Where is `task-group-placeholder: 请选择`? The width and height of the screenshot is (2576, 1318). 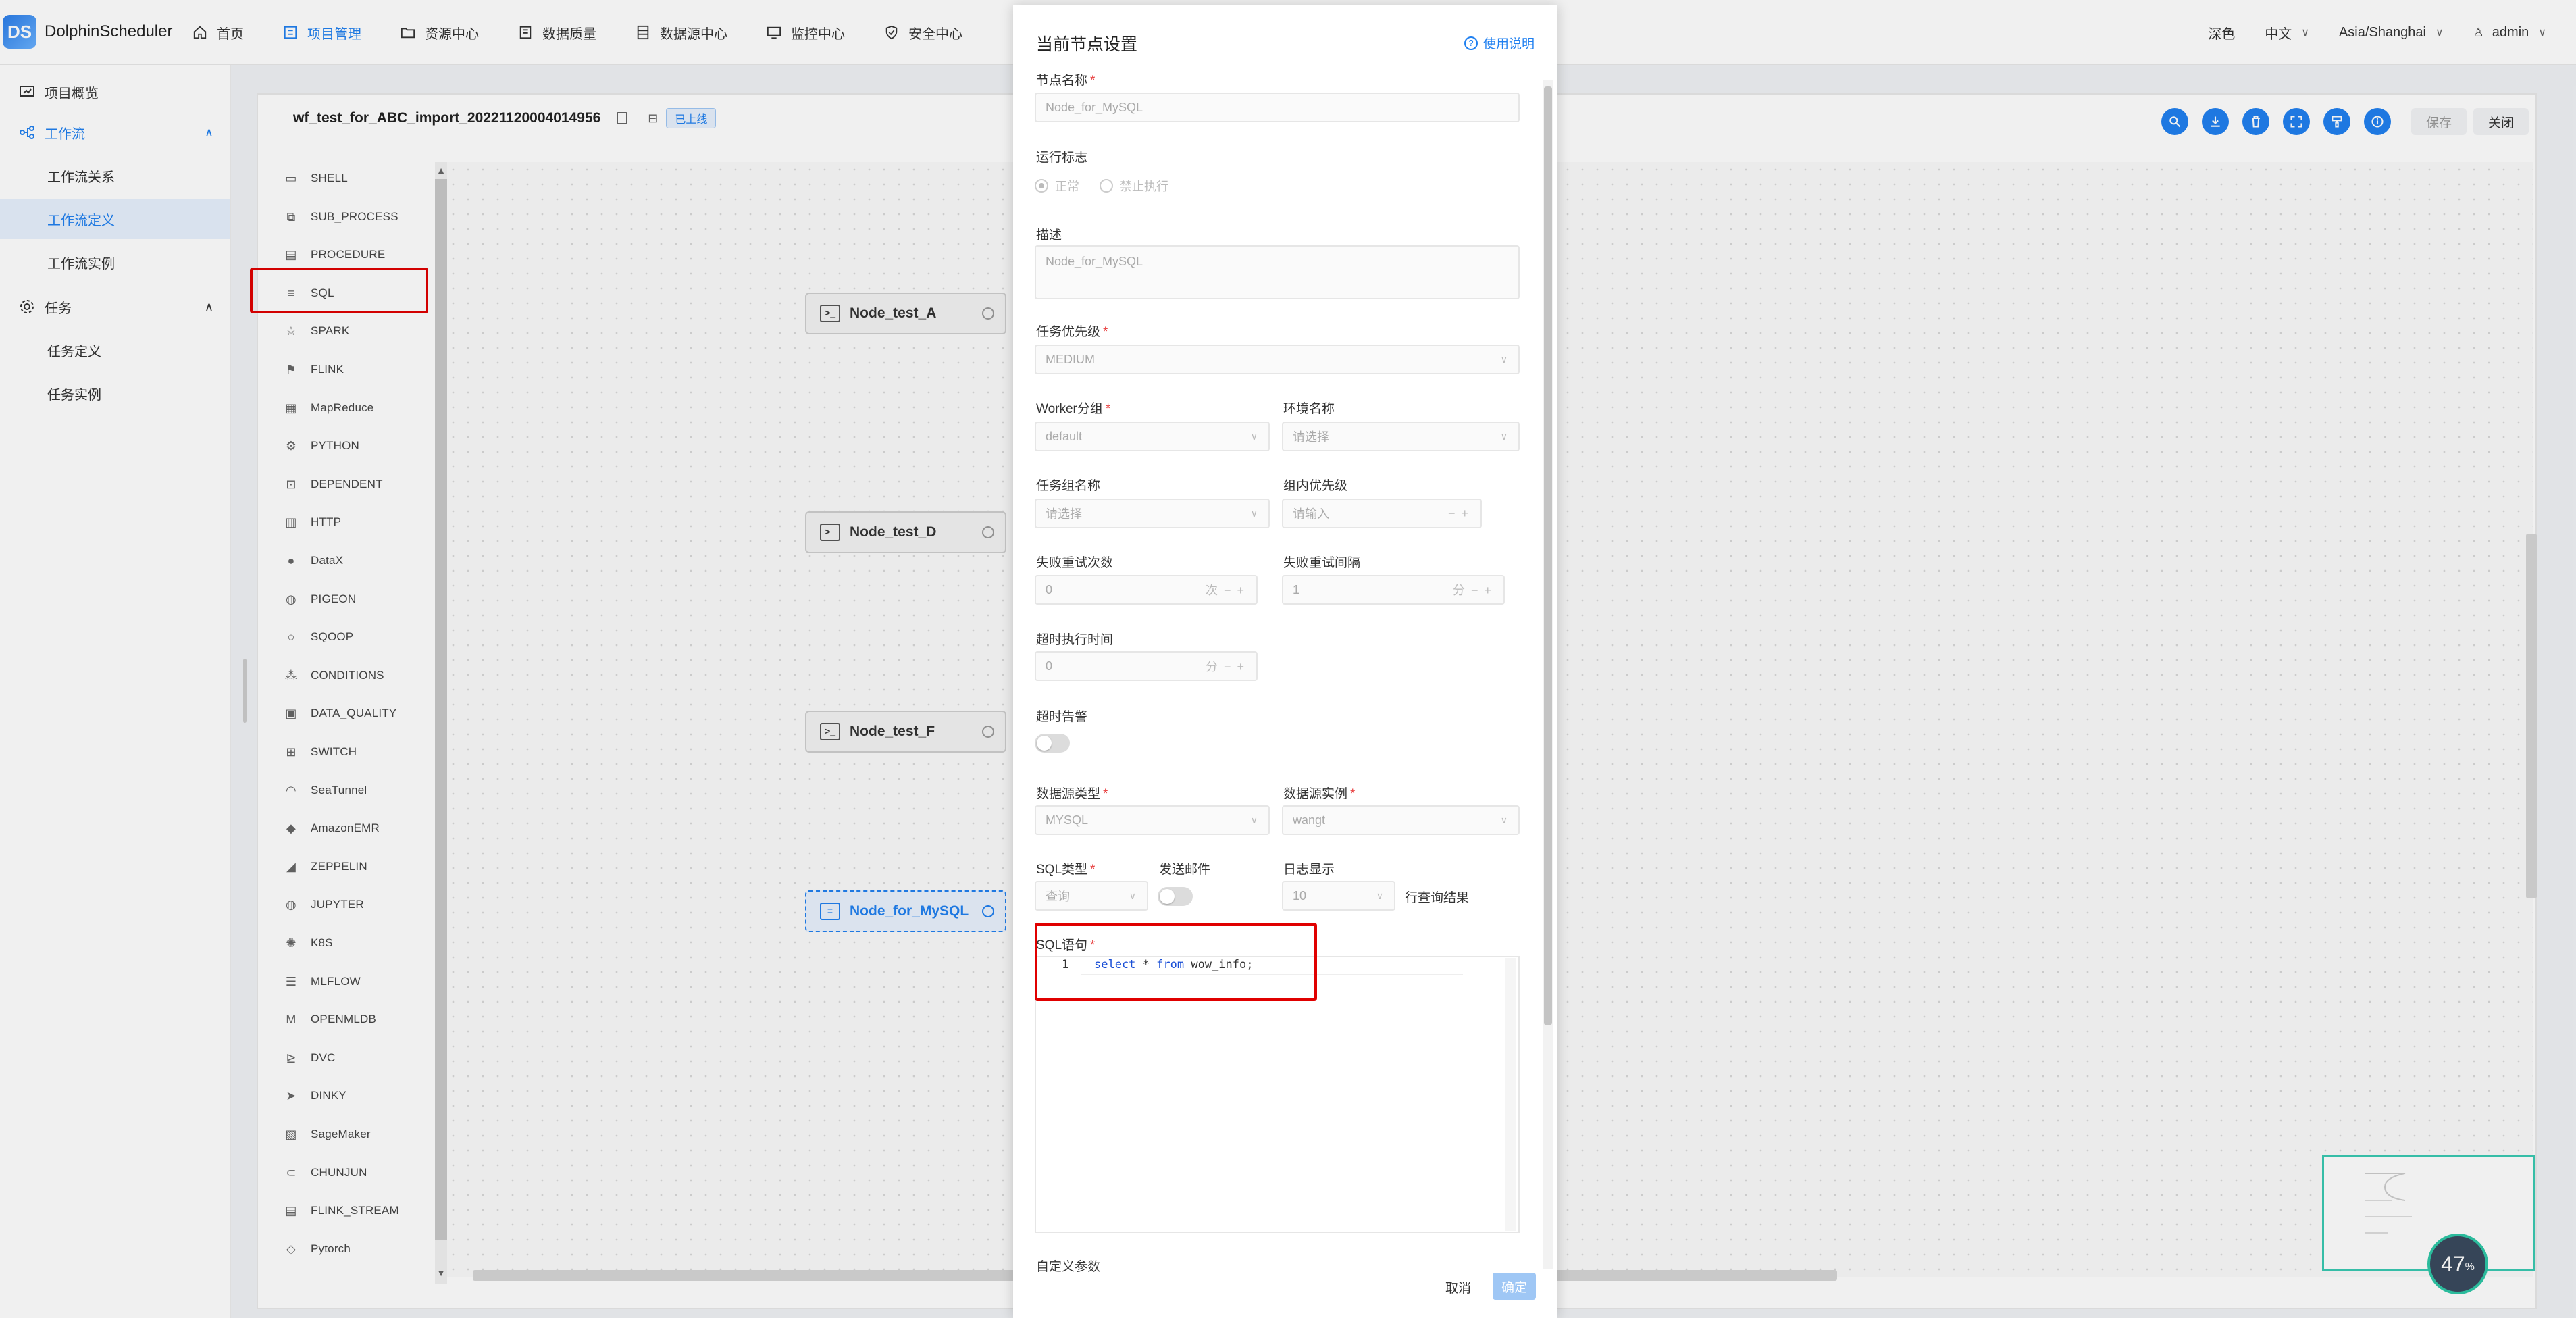 task-group-placeholder: 请选择 is located at coordinates (1064, 514).